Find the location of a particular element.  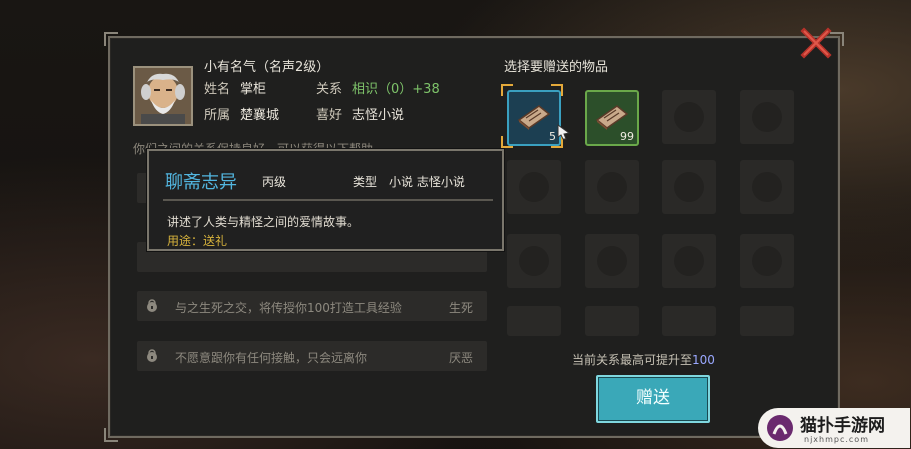

item-grade: 丙级 is located at coordinates (274, 182).